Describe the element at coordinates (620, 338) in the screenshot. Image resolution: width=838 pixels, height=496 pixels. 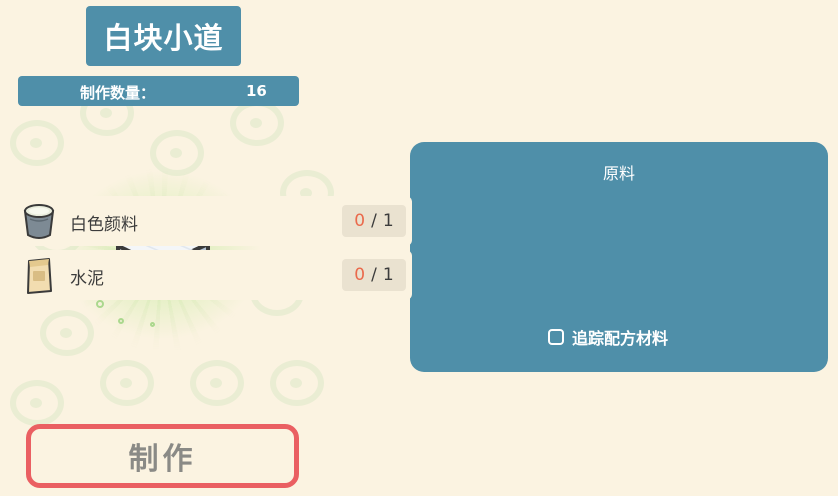
I see `track-recipe-label: 追踪配方材料` at that location.